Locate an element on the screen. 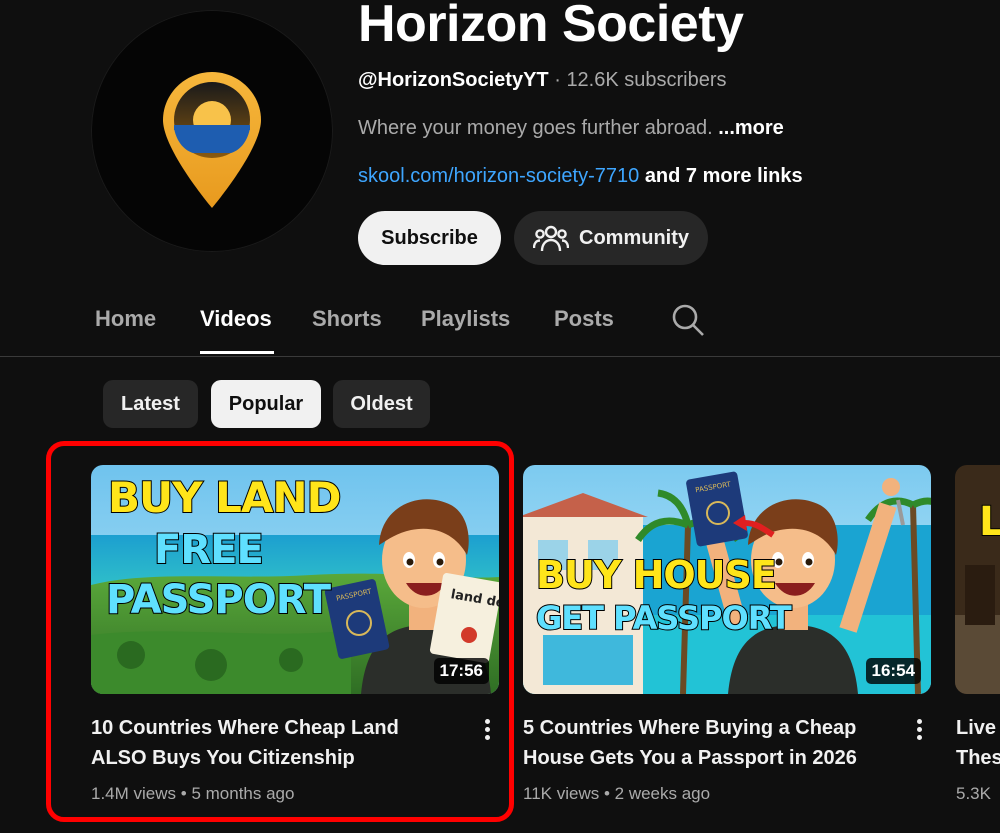 The image size is (1000, 833). view-count: 1.4M views is located at coordinates (134, 793).